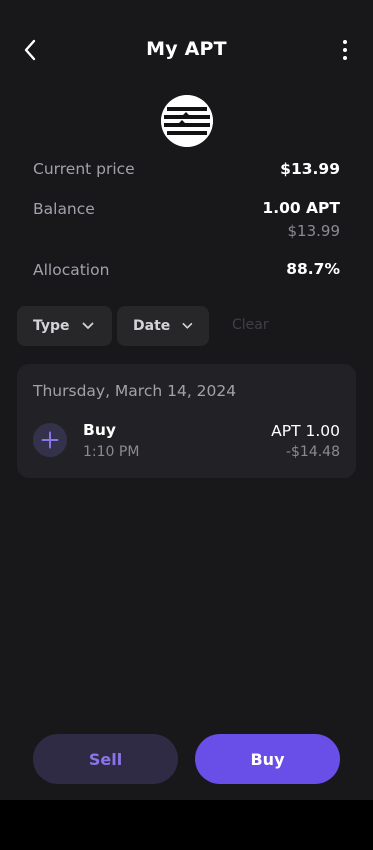 Image resolution: width=373 pixels, height=850 pixels. I want to click on current-price-label: Current price, so click(84, 169).